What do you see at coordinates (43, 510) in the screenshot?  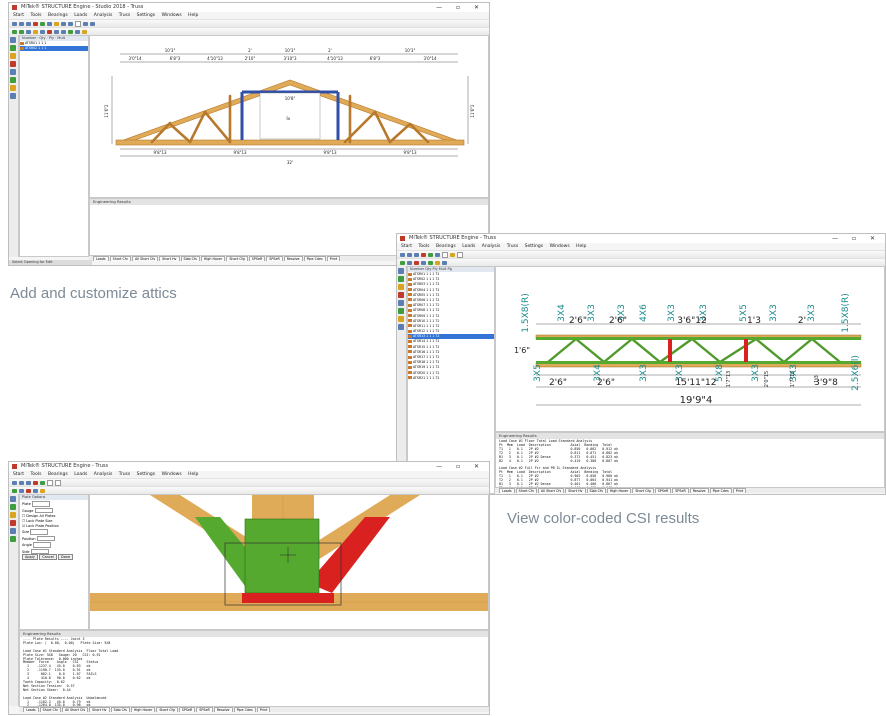 I see `gauge-select` at bounding box center [43, 510].